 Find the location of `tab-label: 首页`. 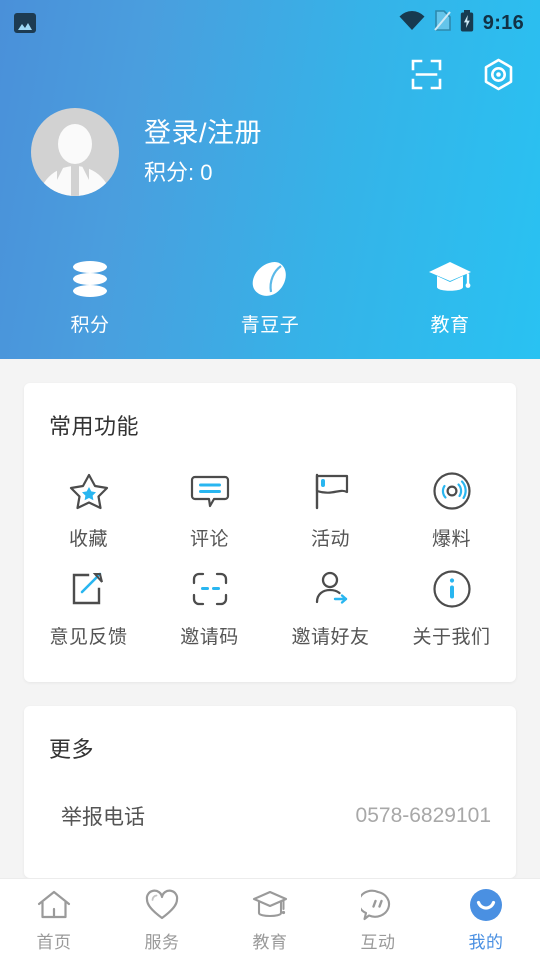

tab-label: 首页 is located at coordinates (54, 942).